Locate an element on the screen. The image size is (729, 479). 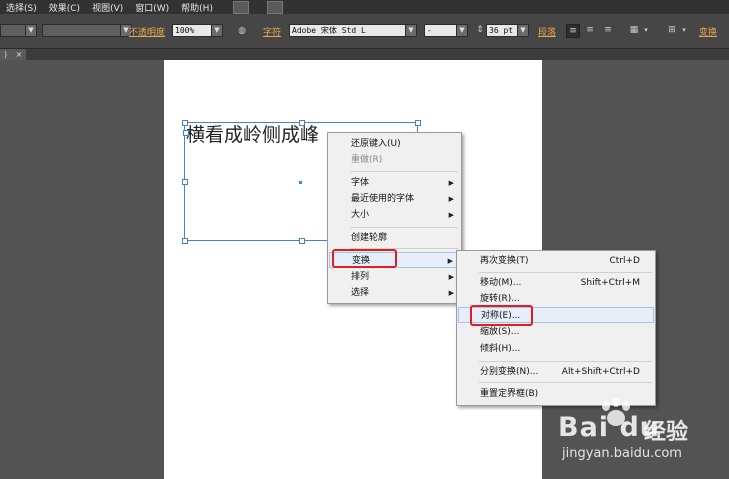
recolor-icon: ◍ is located at coordinates (242, 31).